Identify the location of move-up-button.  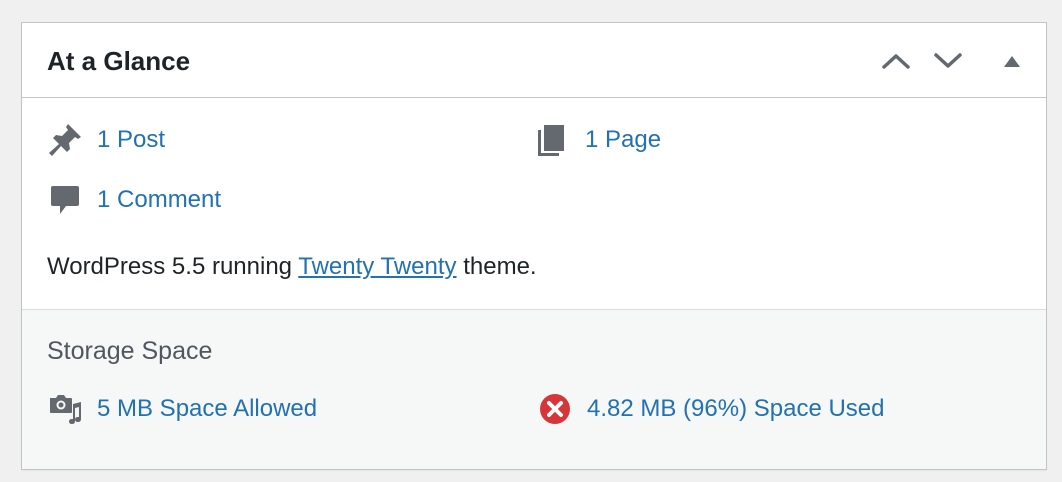
(896, 61).